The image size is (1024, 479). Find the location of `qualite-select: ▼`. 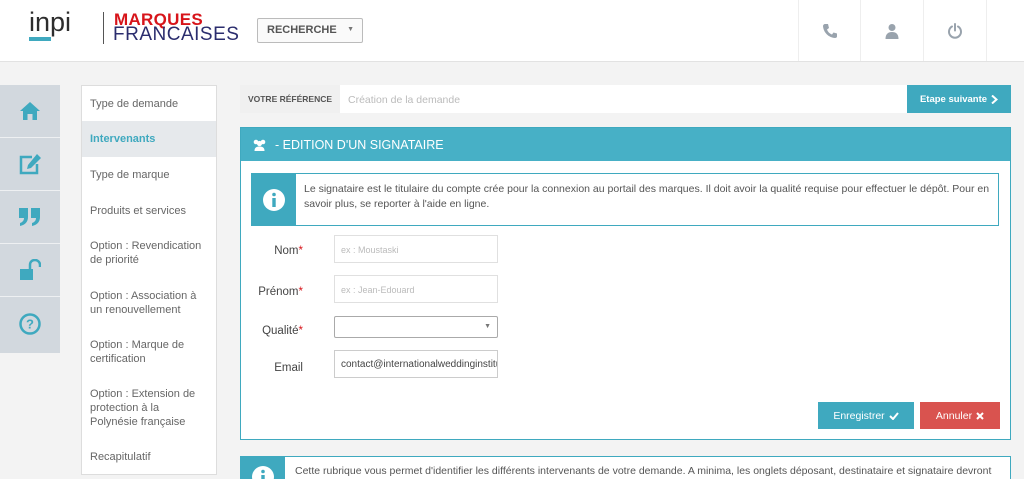

qualite-select: ▼ is located at coordinates (416, 327).